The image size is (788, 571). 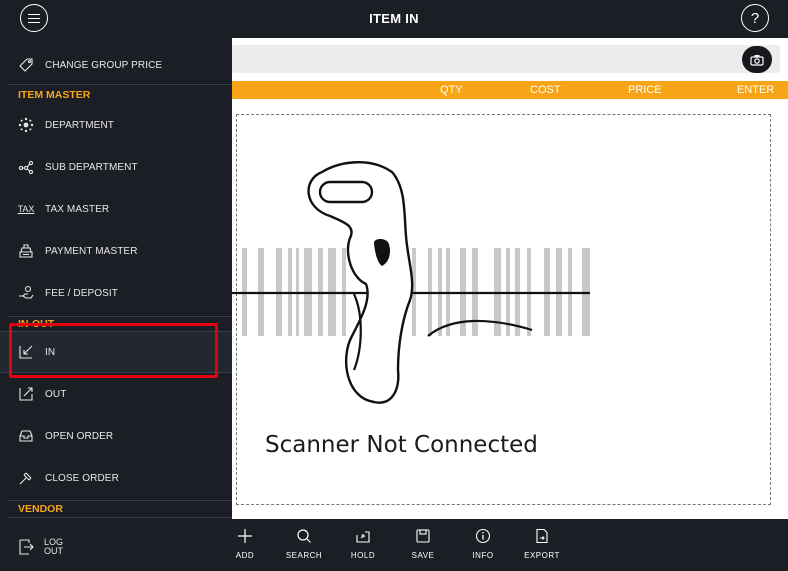 What do you see at coordinates (423, 555) in the screenshot?
I see `save-label: SAVE` at bounding box center [423, 555].